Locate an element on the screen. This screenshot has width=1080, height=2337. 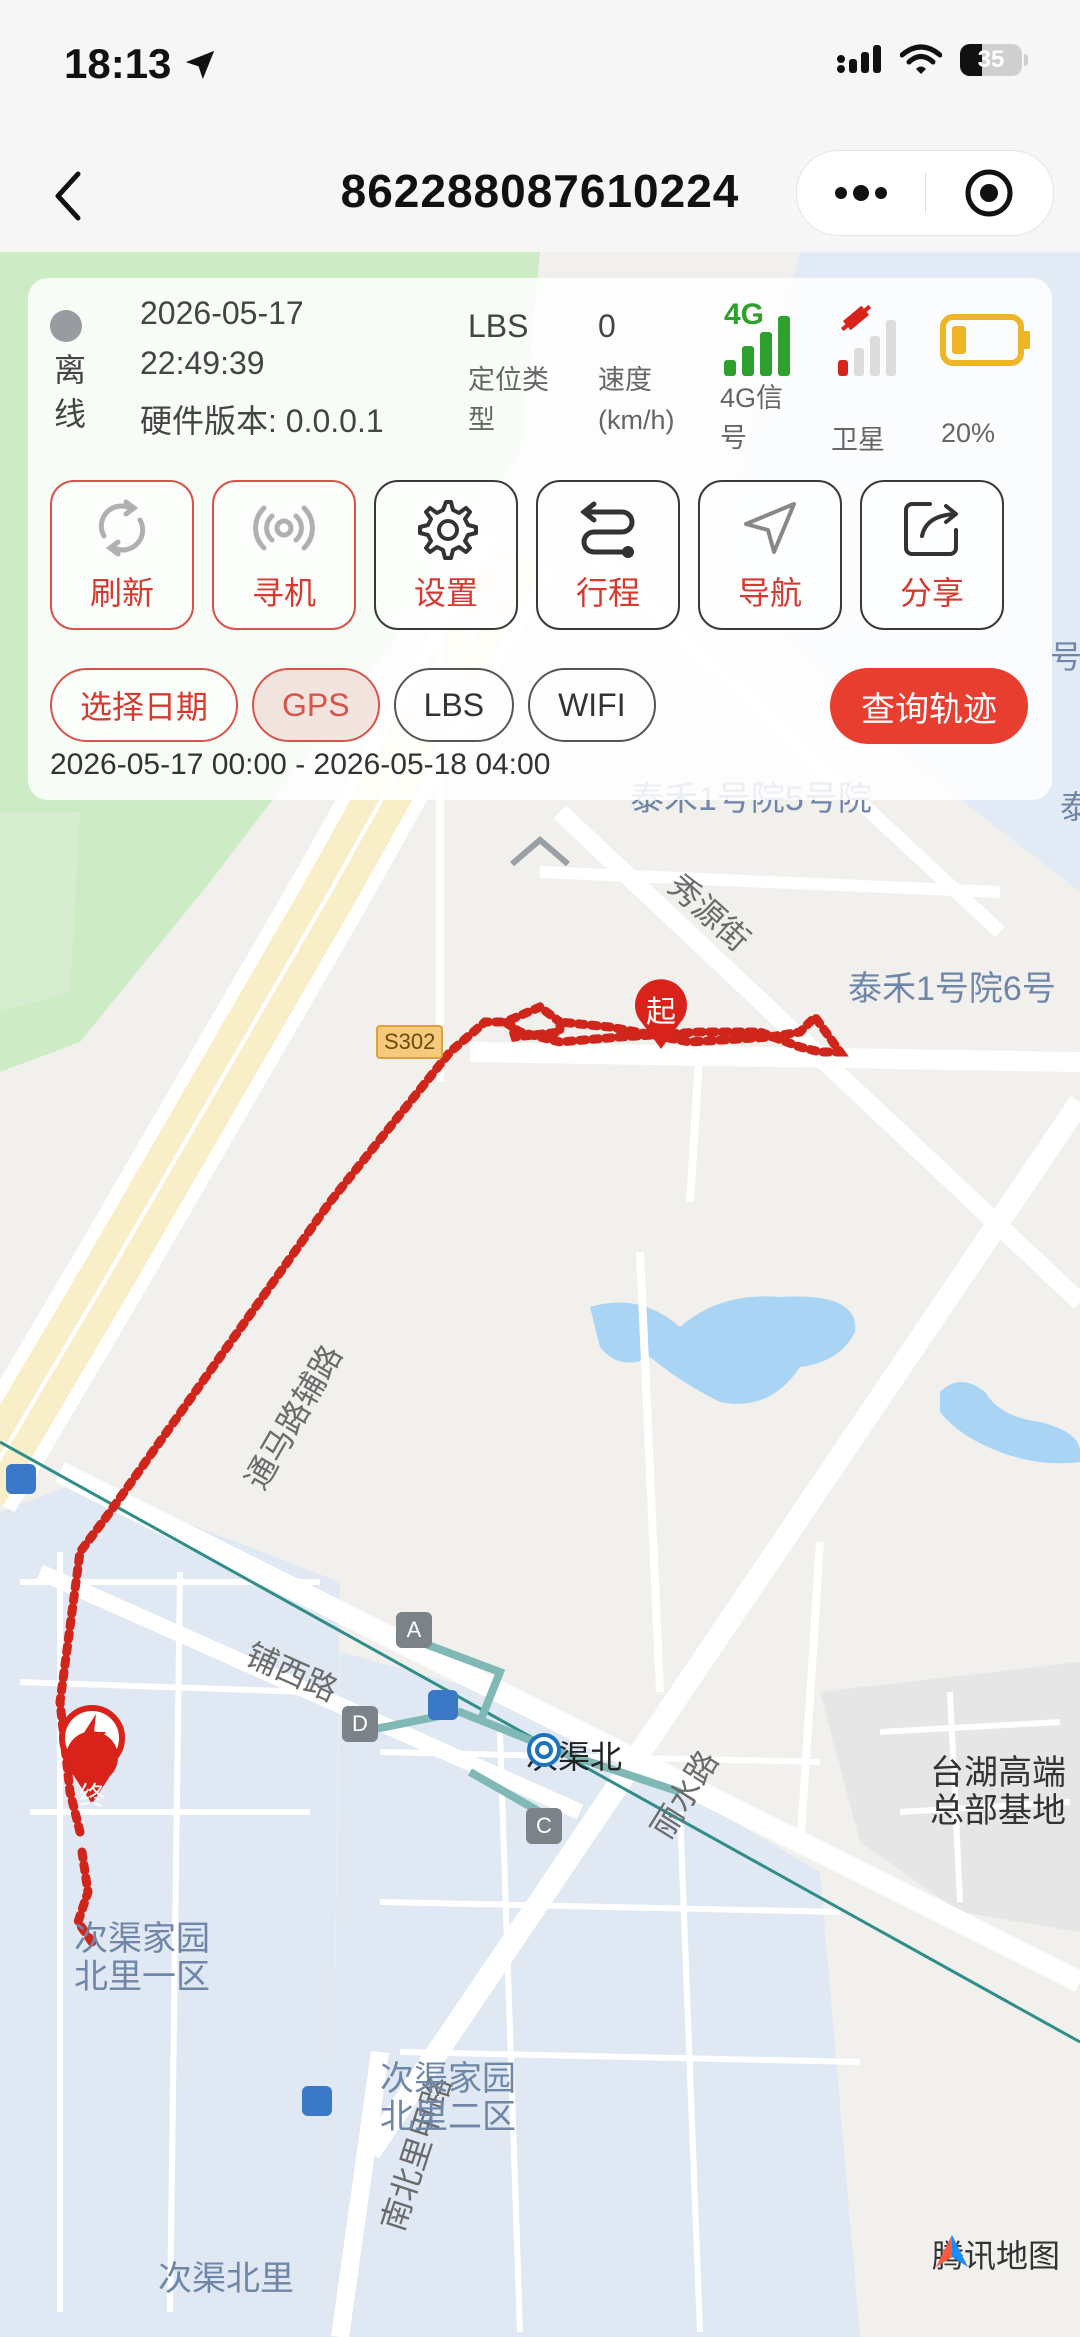
start-label: 起 is located at coordinates (661, 1012).